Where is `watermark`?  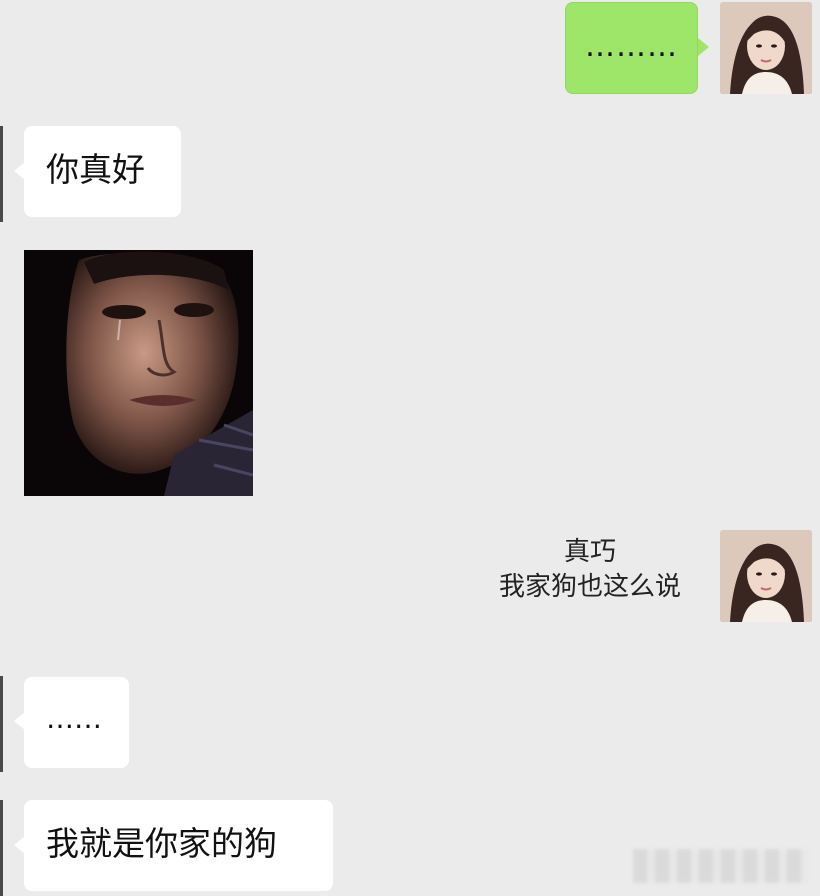
watermark is located at coordinates (720, 866).